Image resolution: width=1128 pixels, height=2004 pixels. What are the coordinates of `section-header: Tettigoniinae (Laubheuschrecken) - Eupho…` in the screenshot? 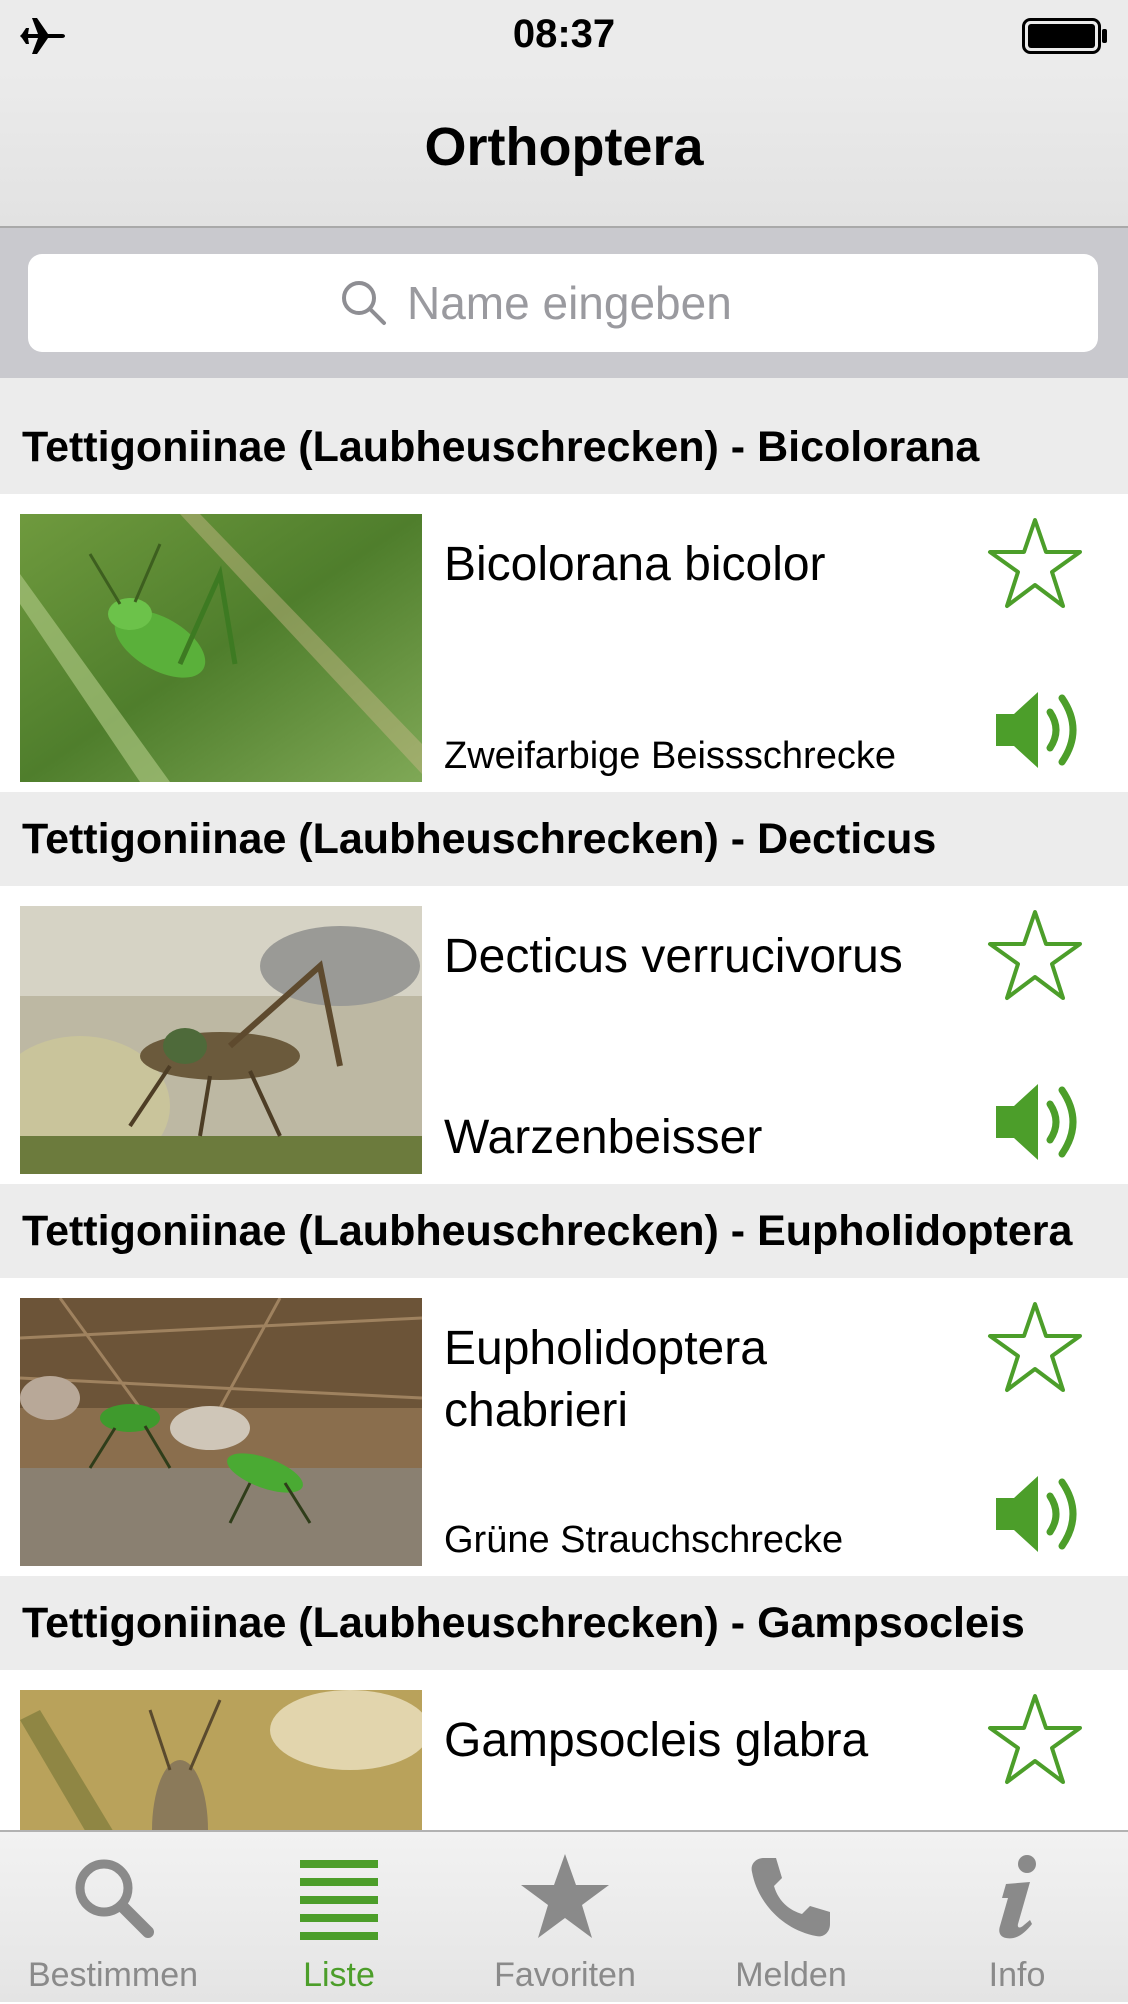 It's located at (564, 1231).